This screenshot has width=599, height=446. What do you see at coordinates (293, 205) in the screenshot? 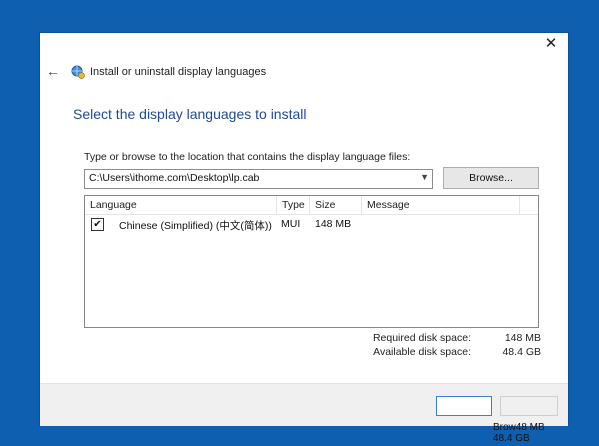
I see `column-header-type: Type` at bounding box center [293, 205].